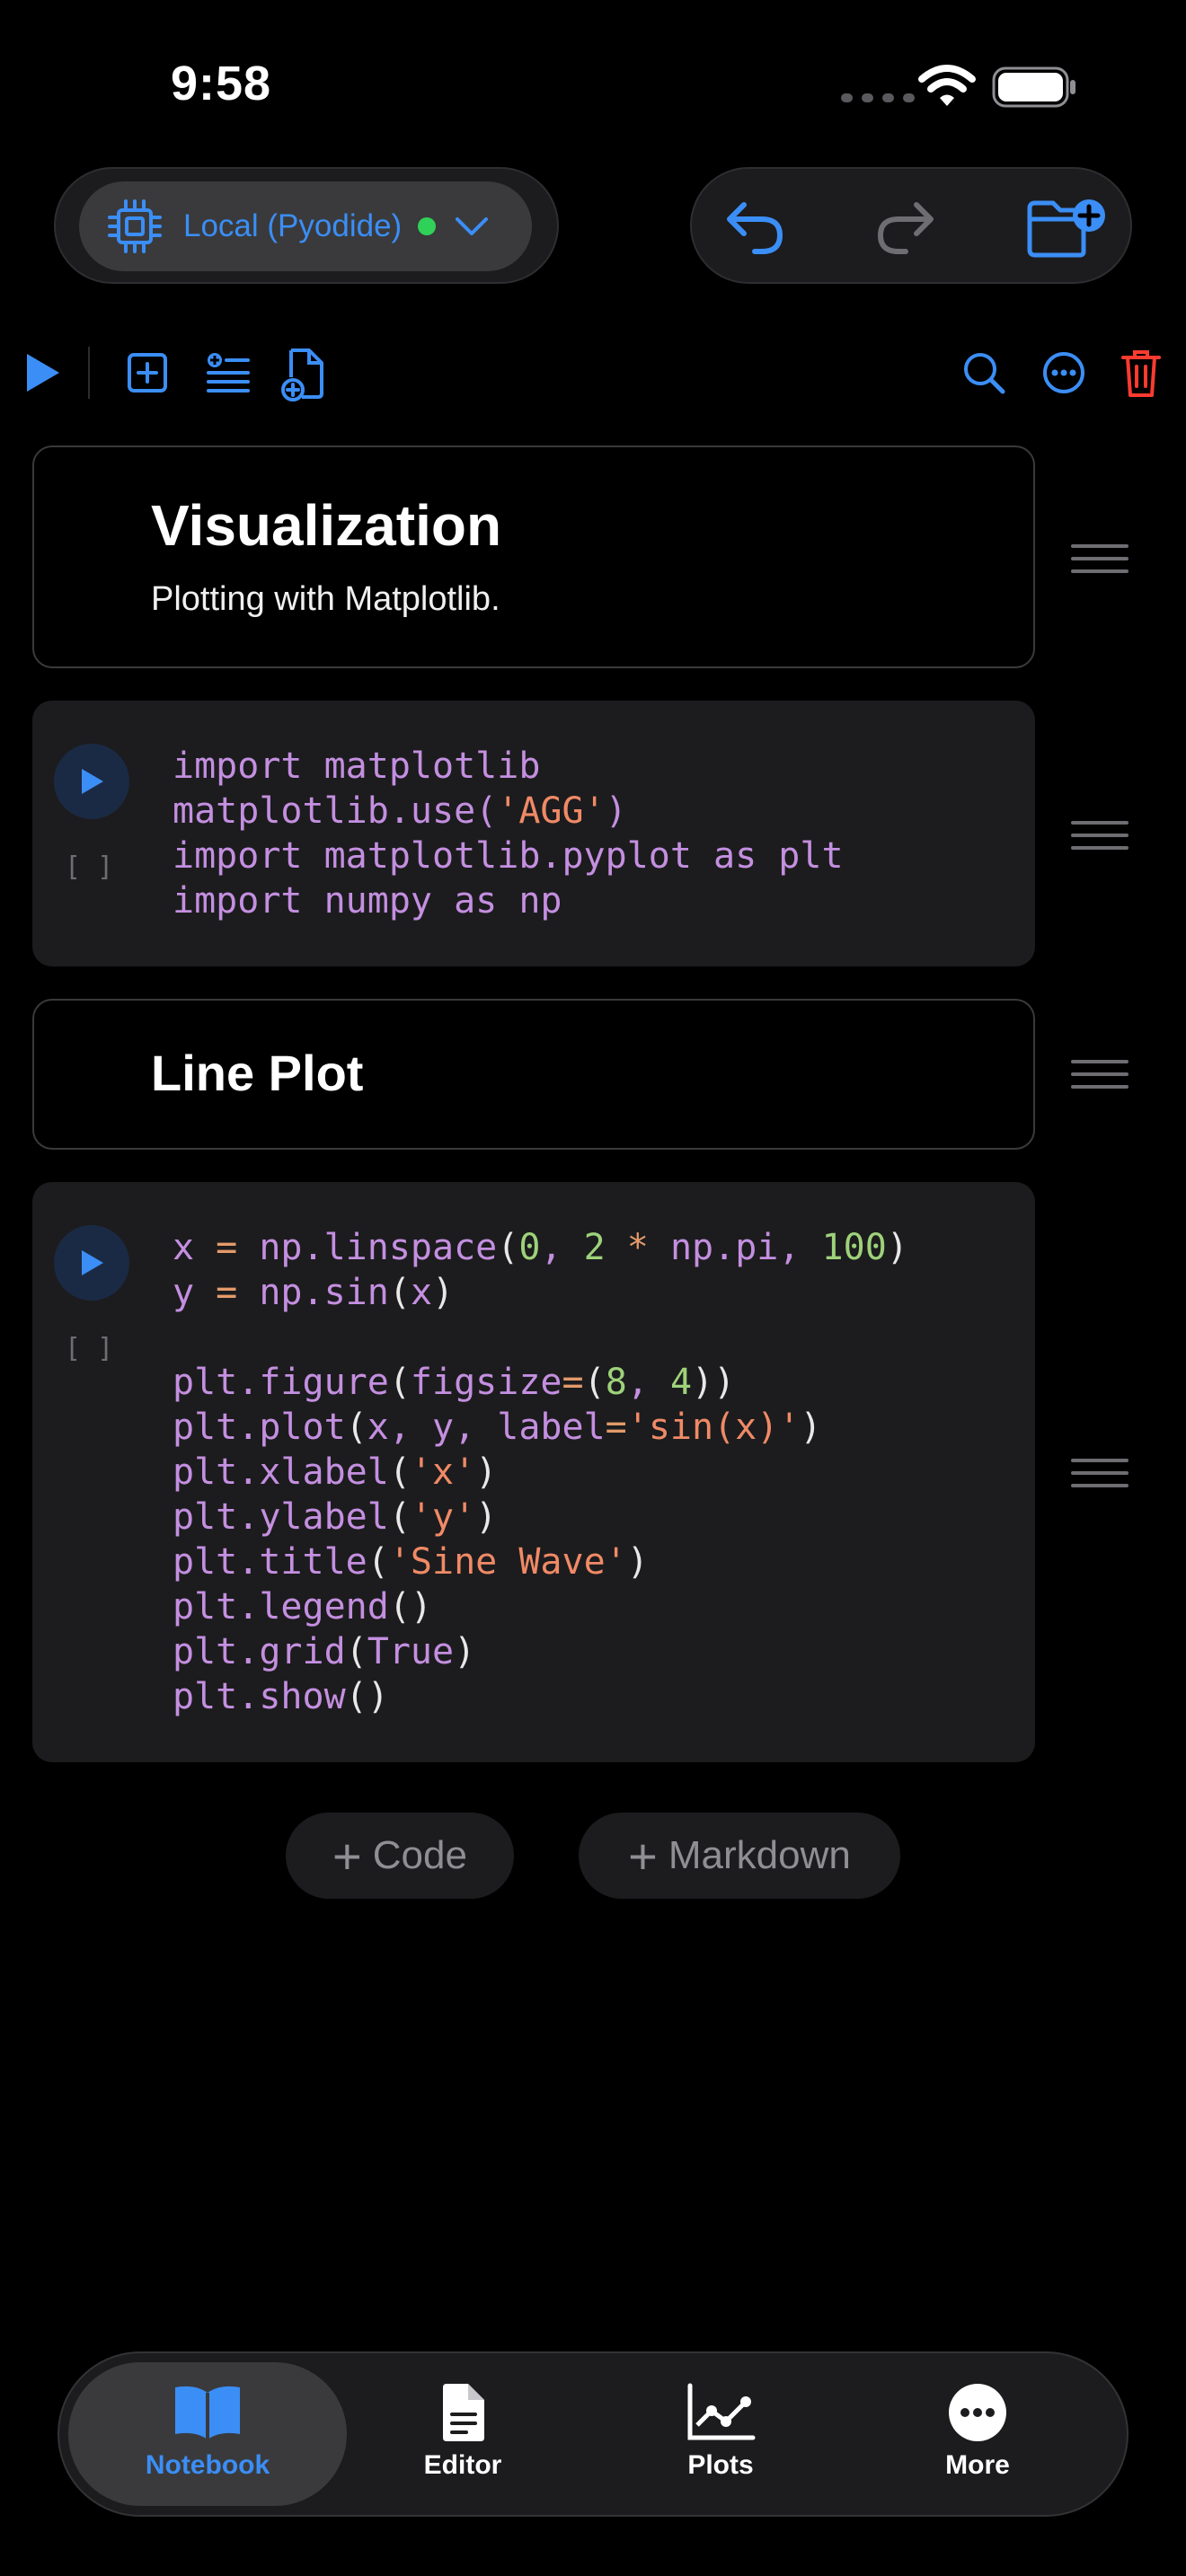  Describe the element at coordinates (207, 2412) in the screenshot. I see `book-icon` at that location.